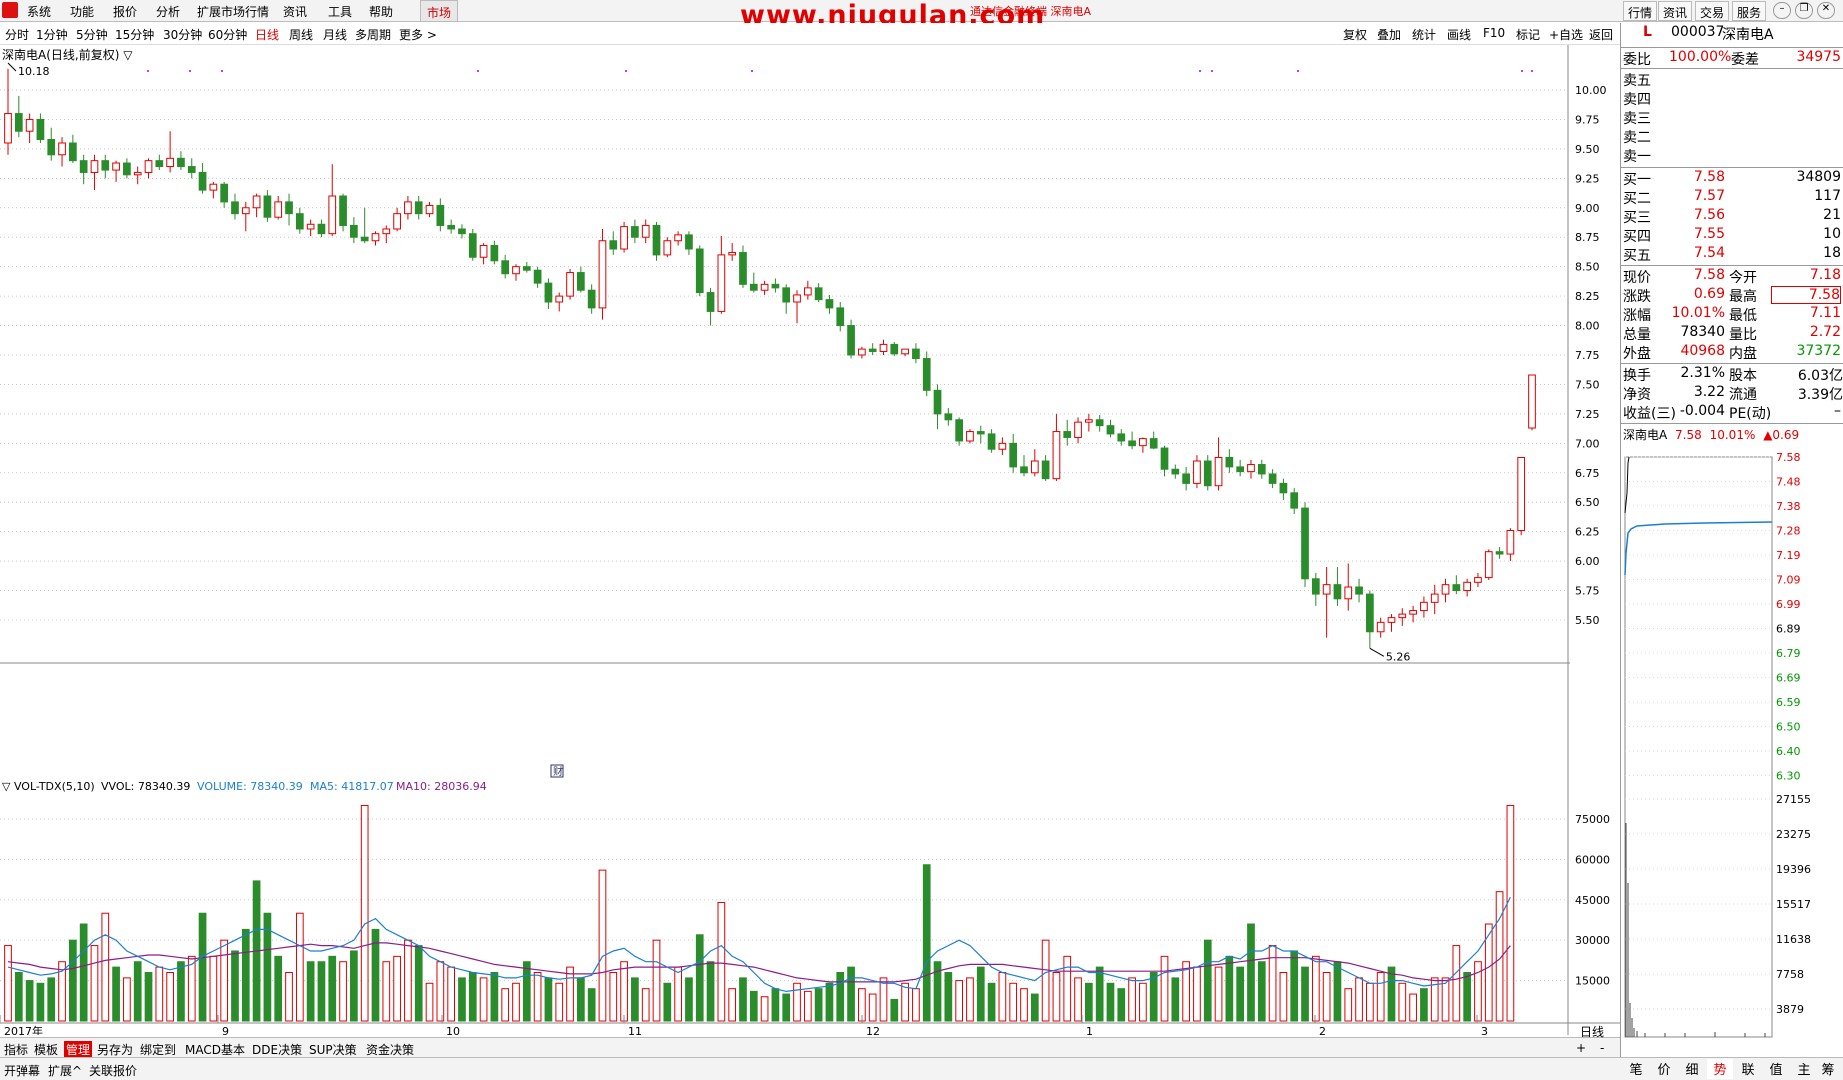 The image size is (1843, 1080). I want to click on tool-tongji: 统计, so click(1424, 34).